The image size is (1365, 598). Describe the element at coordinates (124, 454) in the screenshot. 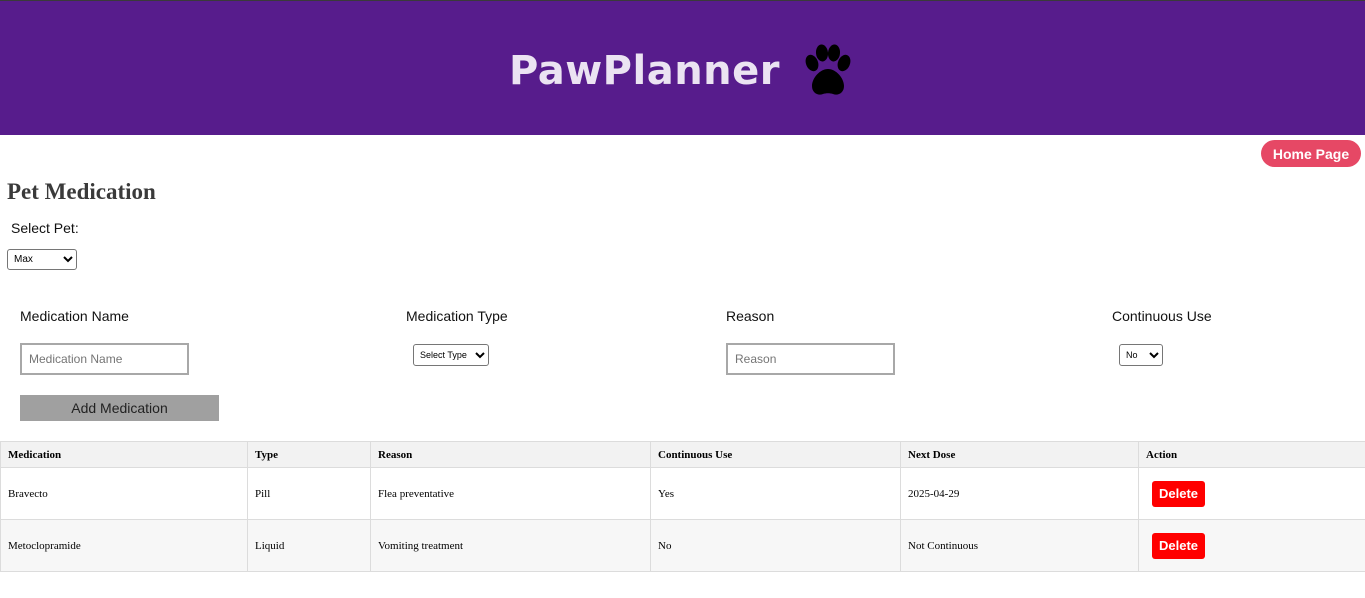

I see `header-medication: Medication` at that location.